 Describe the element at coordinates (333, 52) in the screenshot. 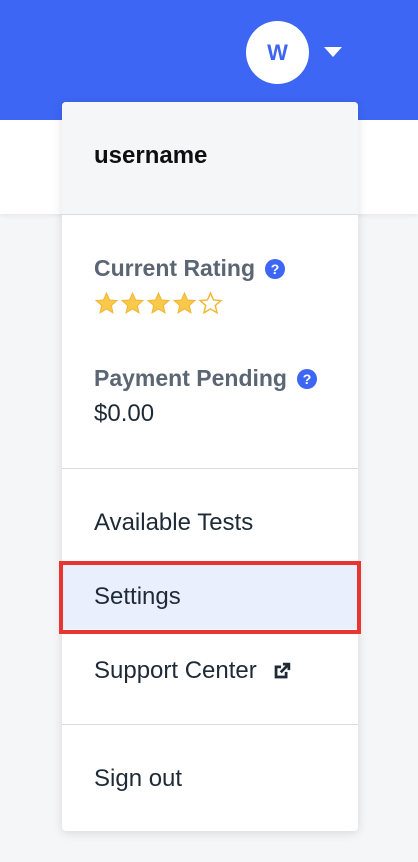

I see `chevron-down-icon` at that location.